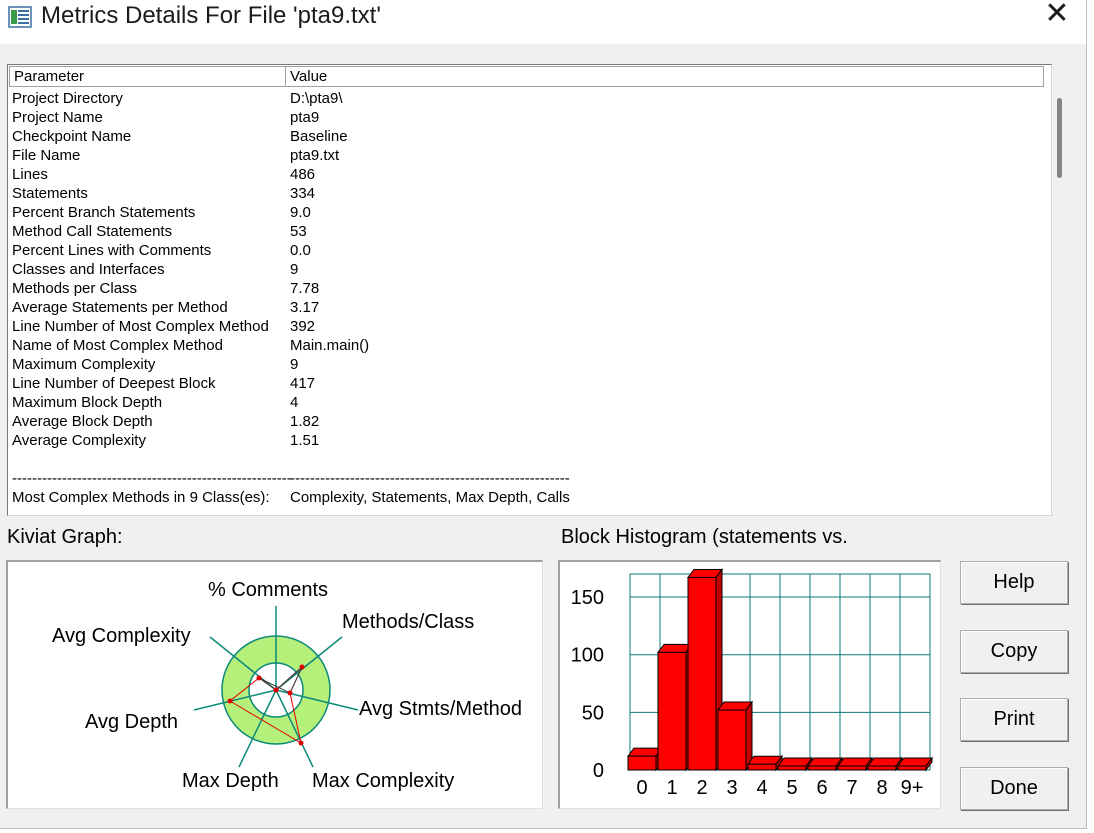 Image resolution: width=1094 pixels, height=833 pixels. What do you see at coordinates (303, 383) in the screenshot?
I see `value-cell: 417` at bounding box center [303, 383].